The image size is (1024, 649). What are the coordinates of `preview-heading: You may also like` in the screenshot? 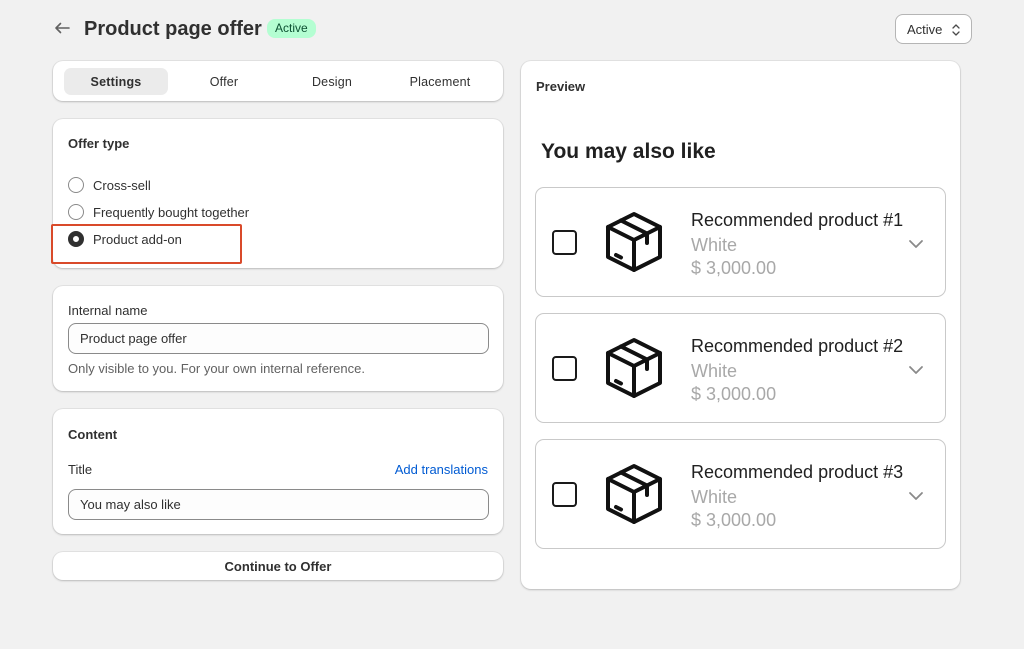 It's located at (628, 151).